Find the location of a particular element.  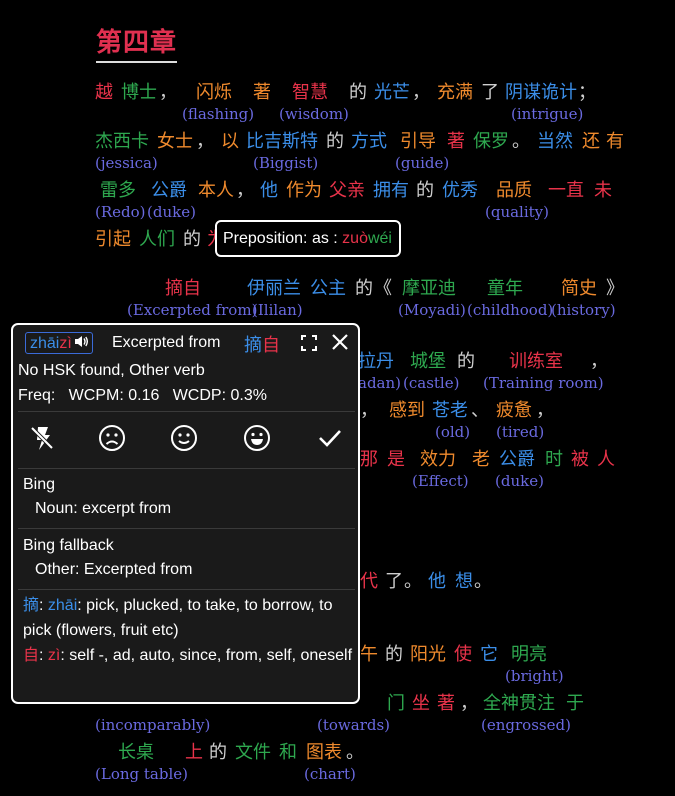

word: 引导 is located at coordinates (418, 140).